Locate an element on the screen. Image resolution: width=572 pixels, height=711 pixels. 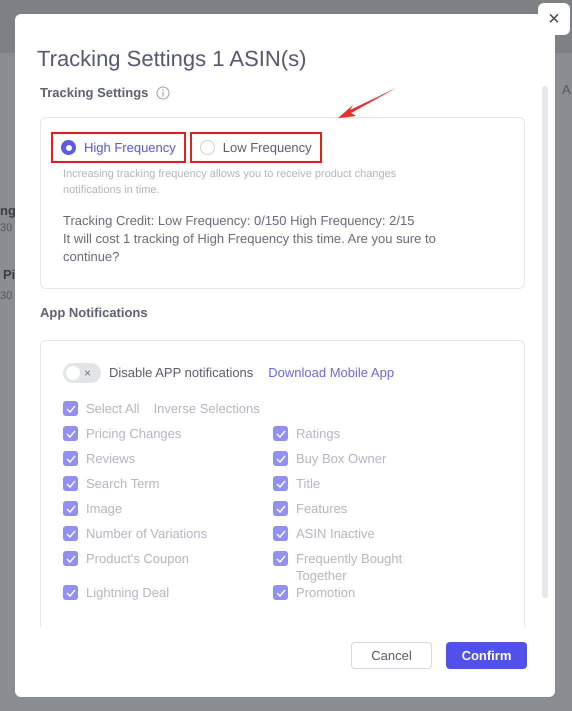
scrollbar is located at coordinates (545, 342).